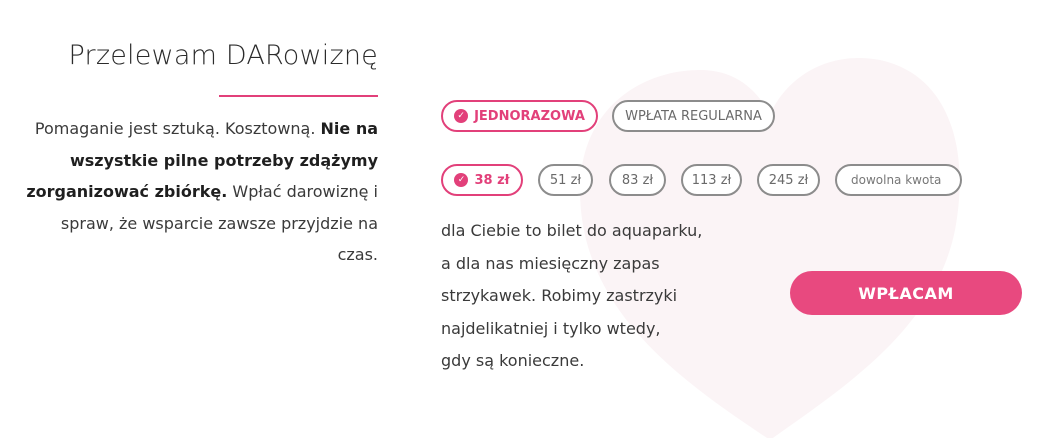  What do you see at coordinates (223, 55) in the screenshot?
I see `page-title: Przelewam DARowiznę` at bounding box center [223, 55].